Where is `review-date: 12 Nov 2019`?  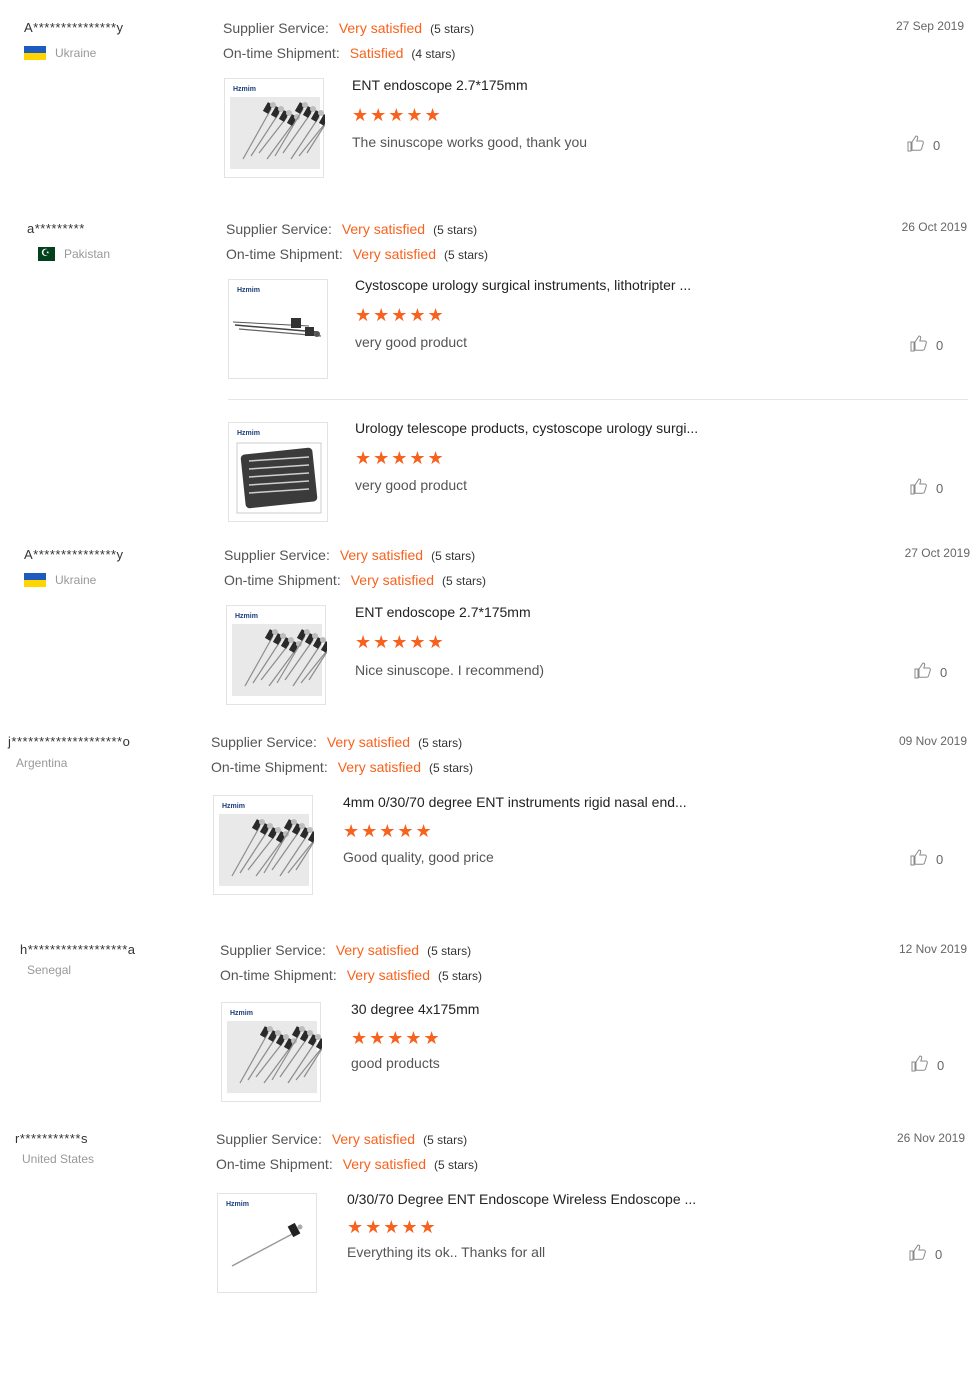 review-date: 12 Nov 2019 is located at coordinates (932, 949).